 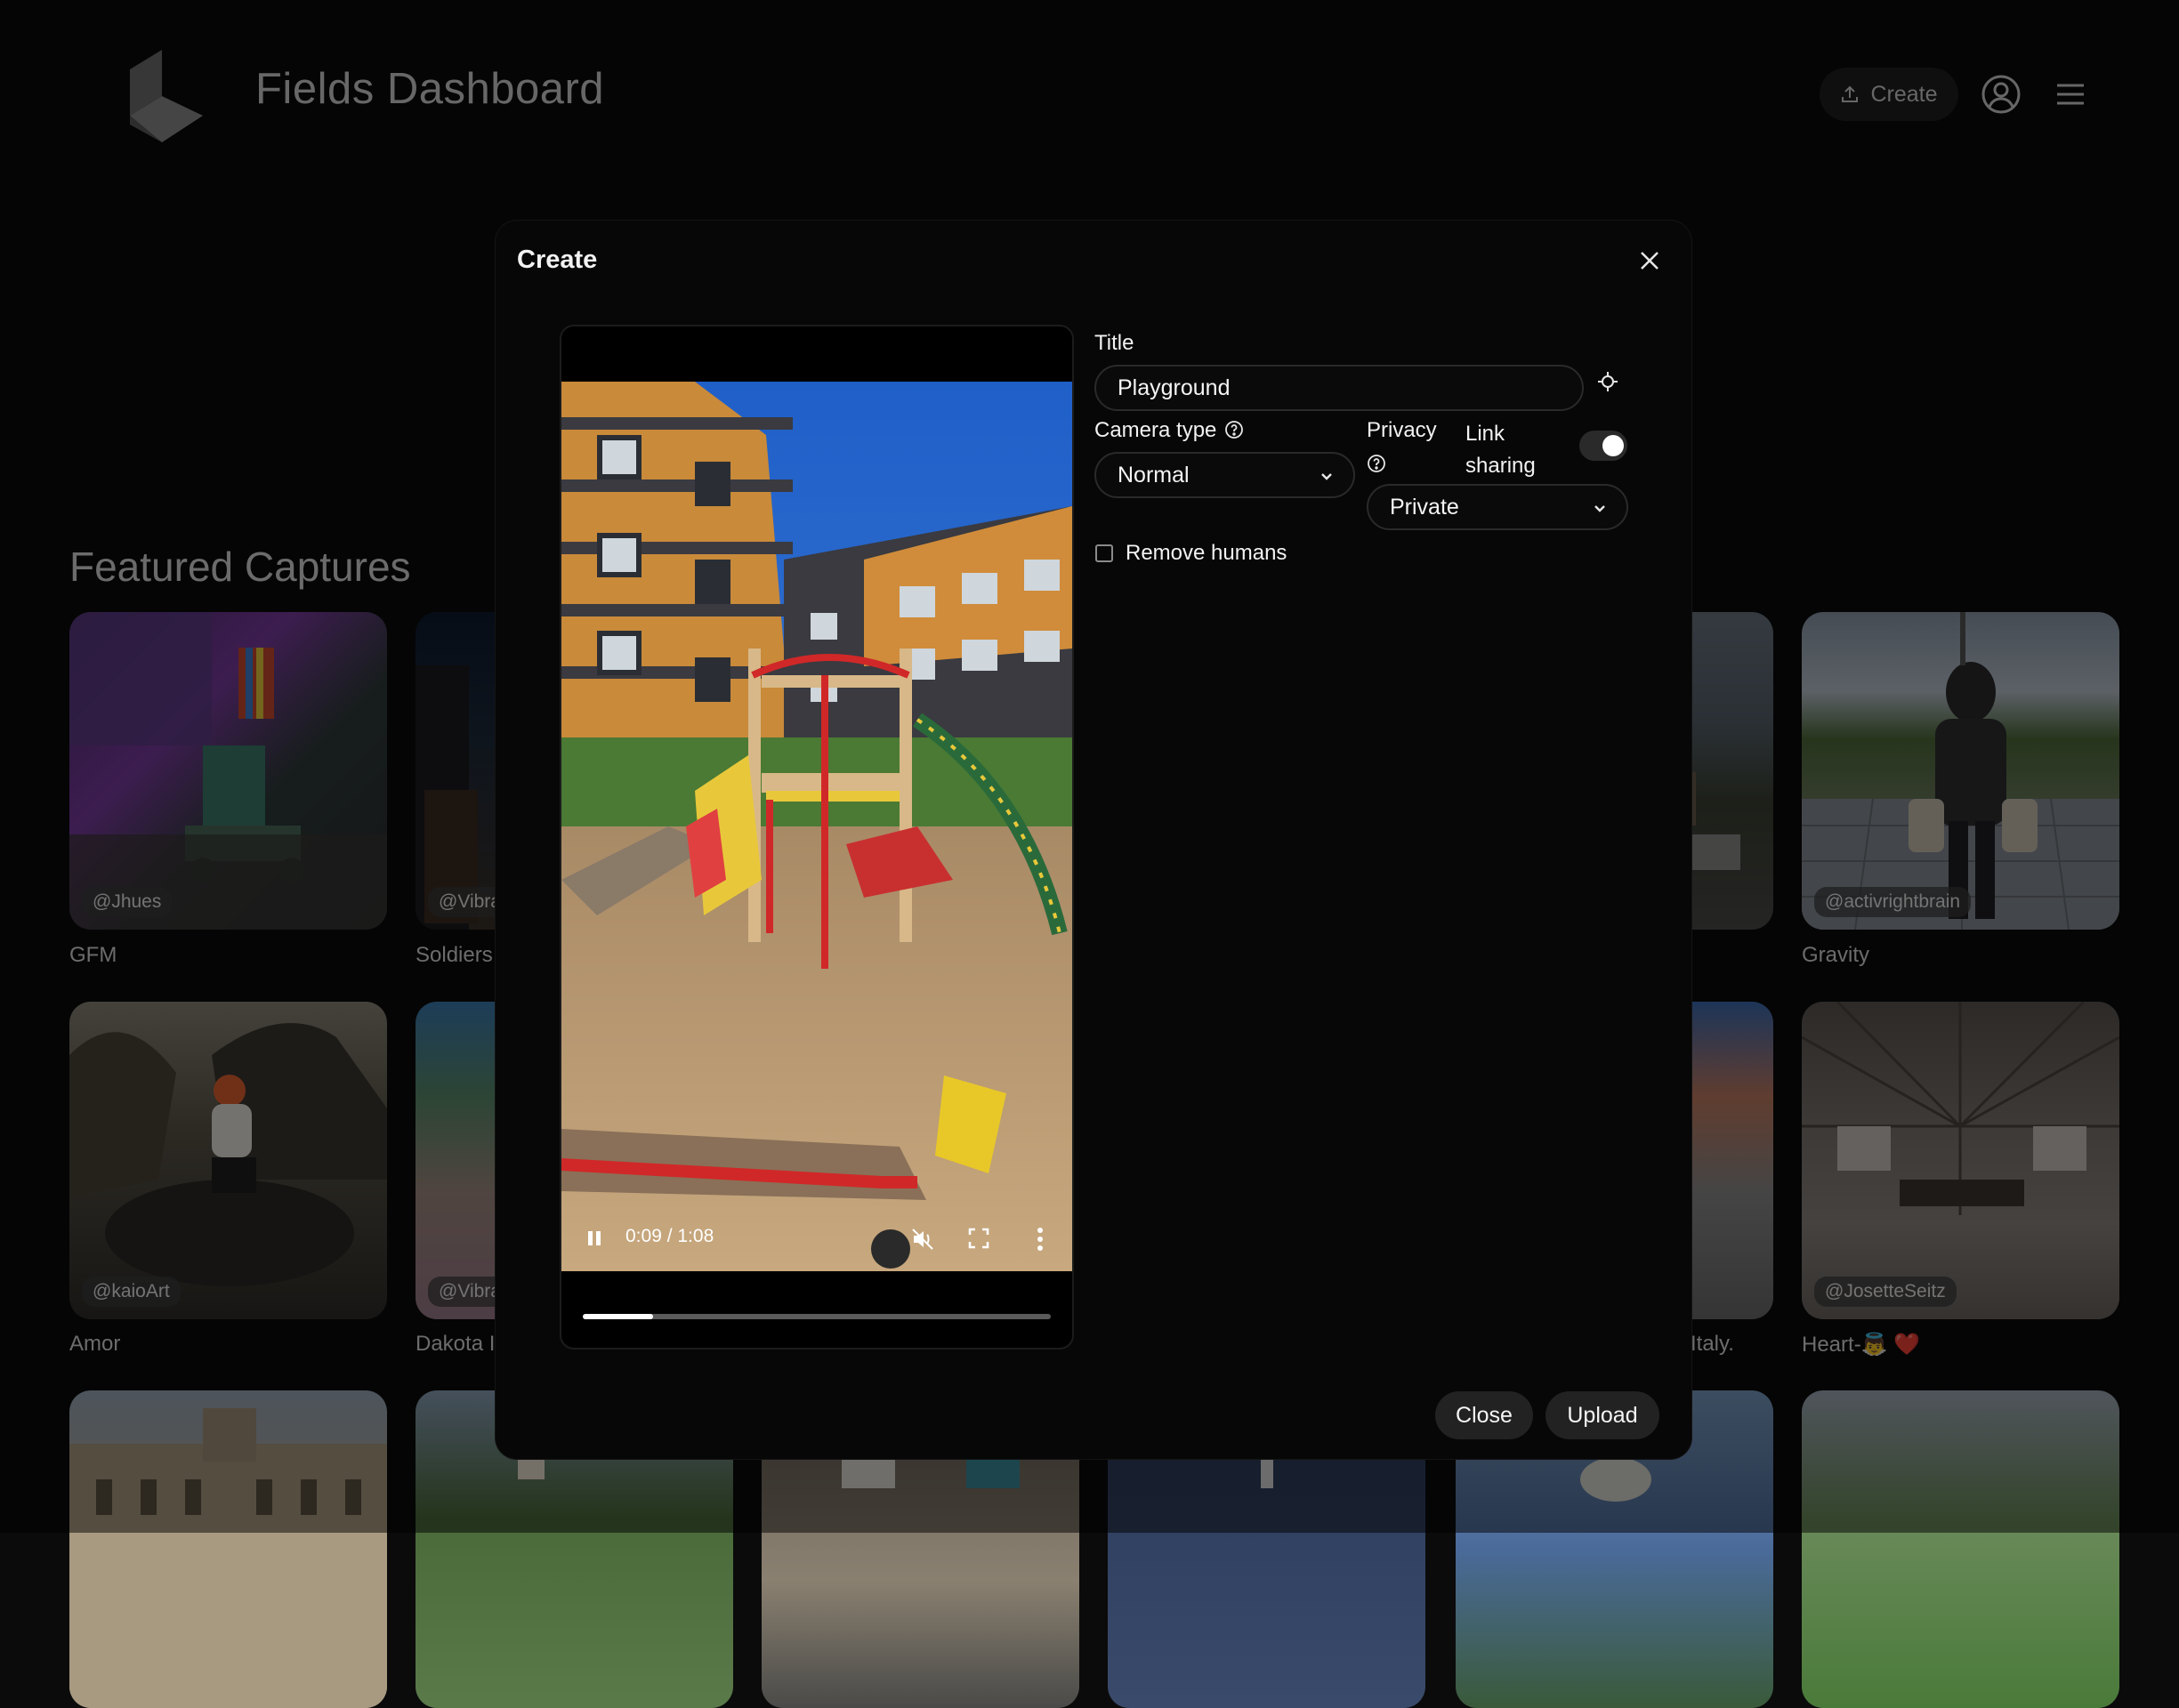 I want to click on video-progress-fill, so click(x=618, y=1316).